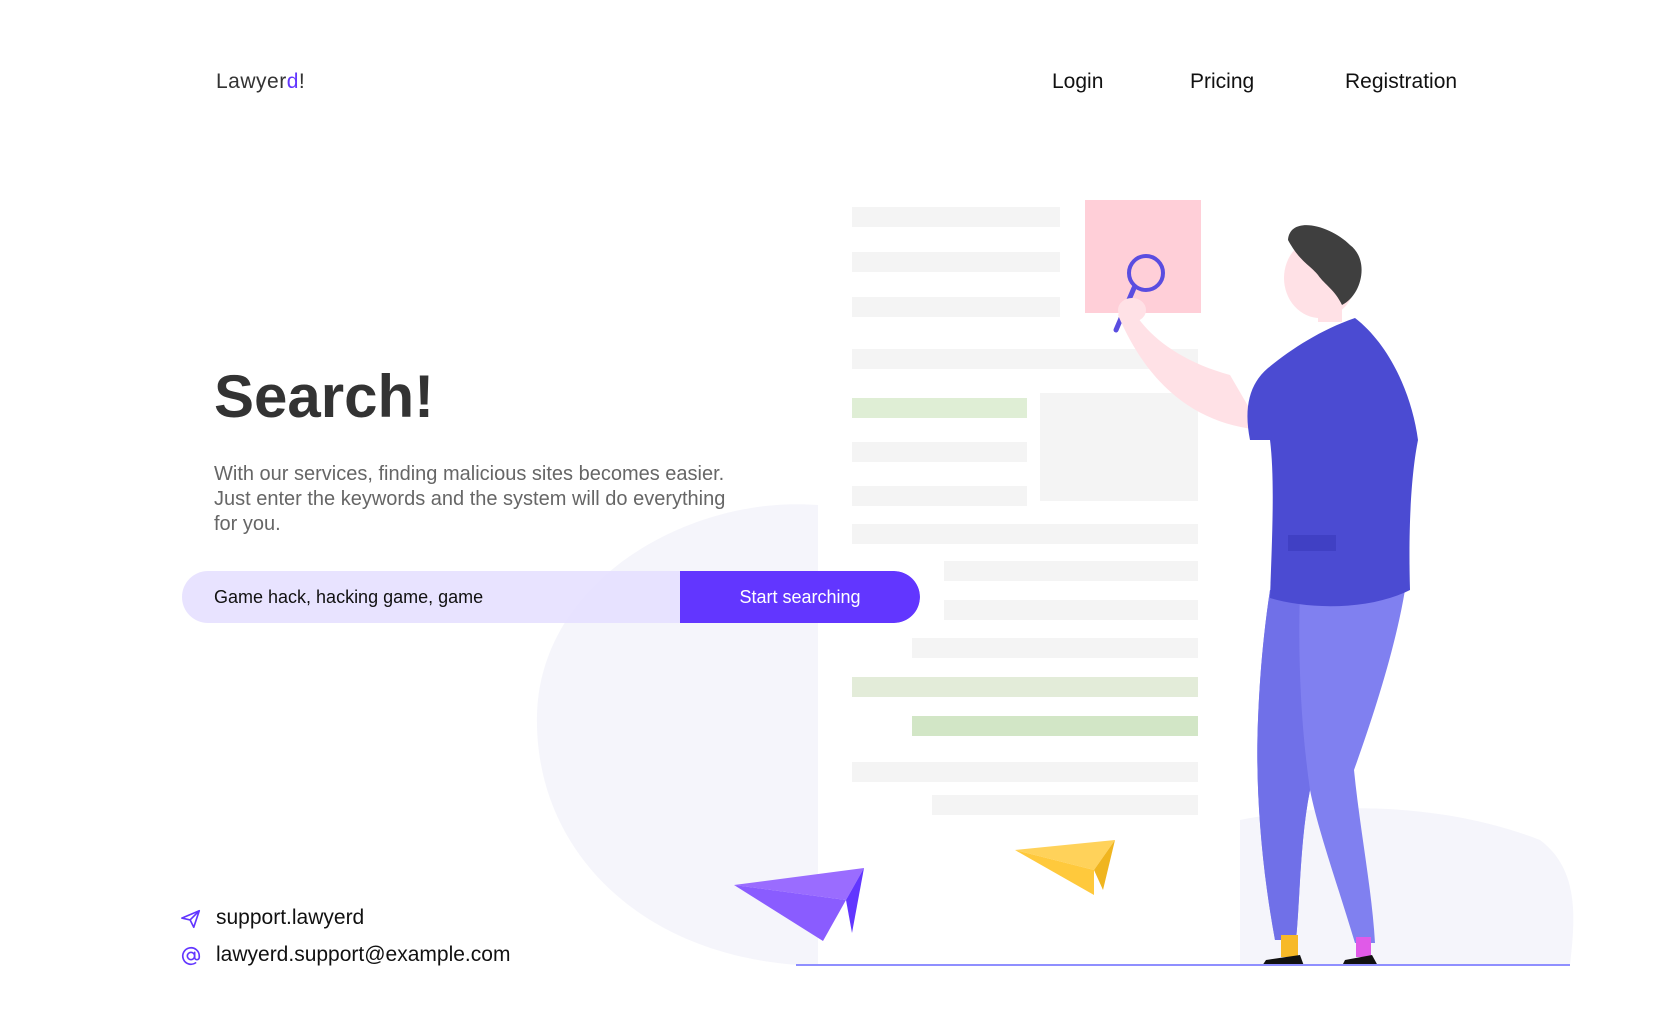 This screenshot has width=1679, height=1024. What do you see at coordinates (1222, 82) in the screenshot?
I see `nav-pricing: Pricing` at bounding box center [1222, 82].